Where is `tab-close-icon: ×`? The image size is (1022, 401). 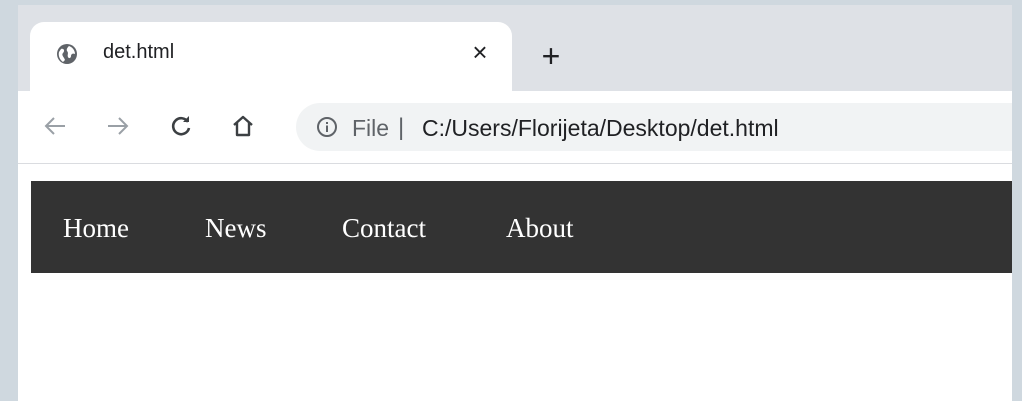 tab-close-icon: × is located at coordinates (480, 52).